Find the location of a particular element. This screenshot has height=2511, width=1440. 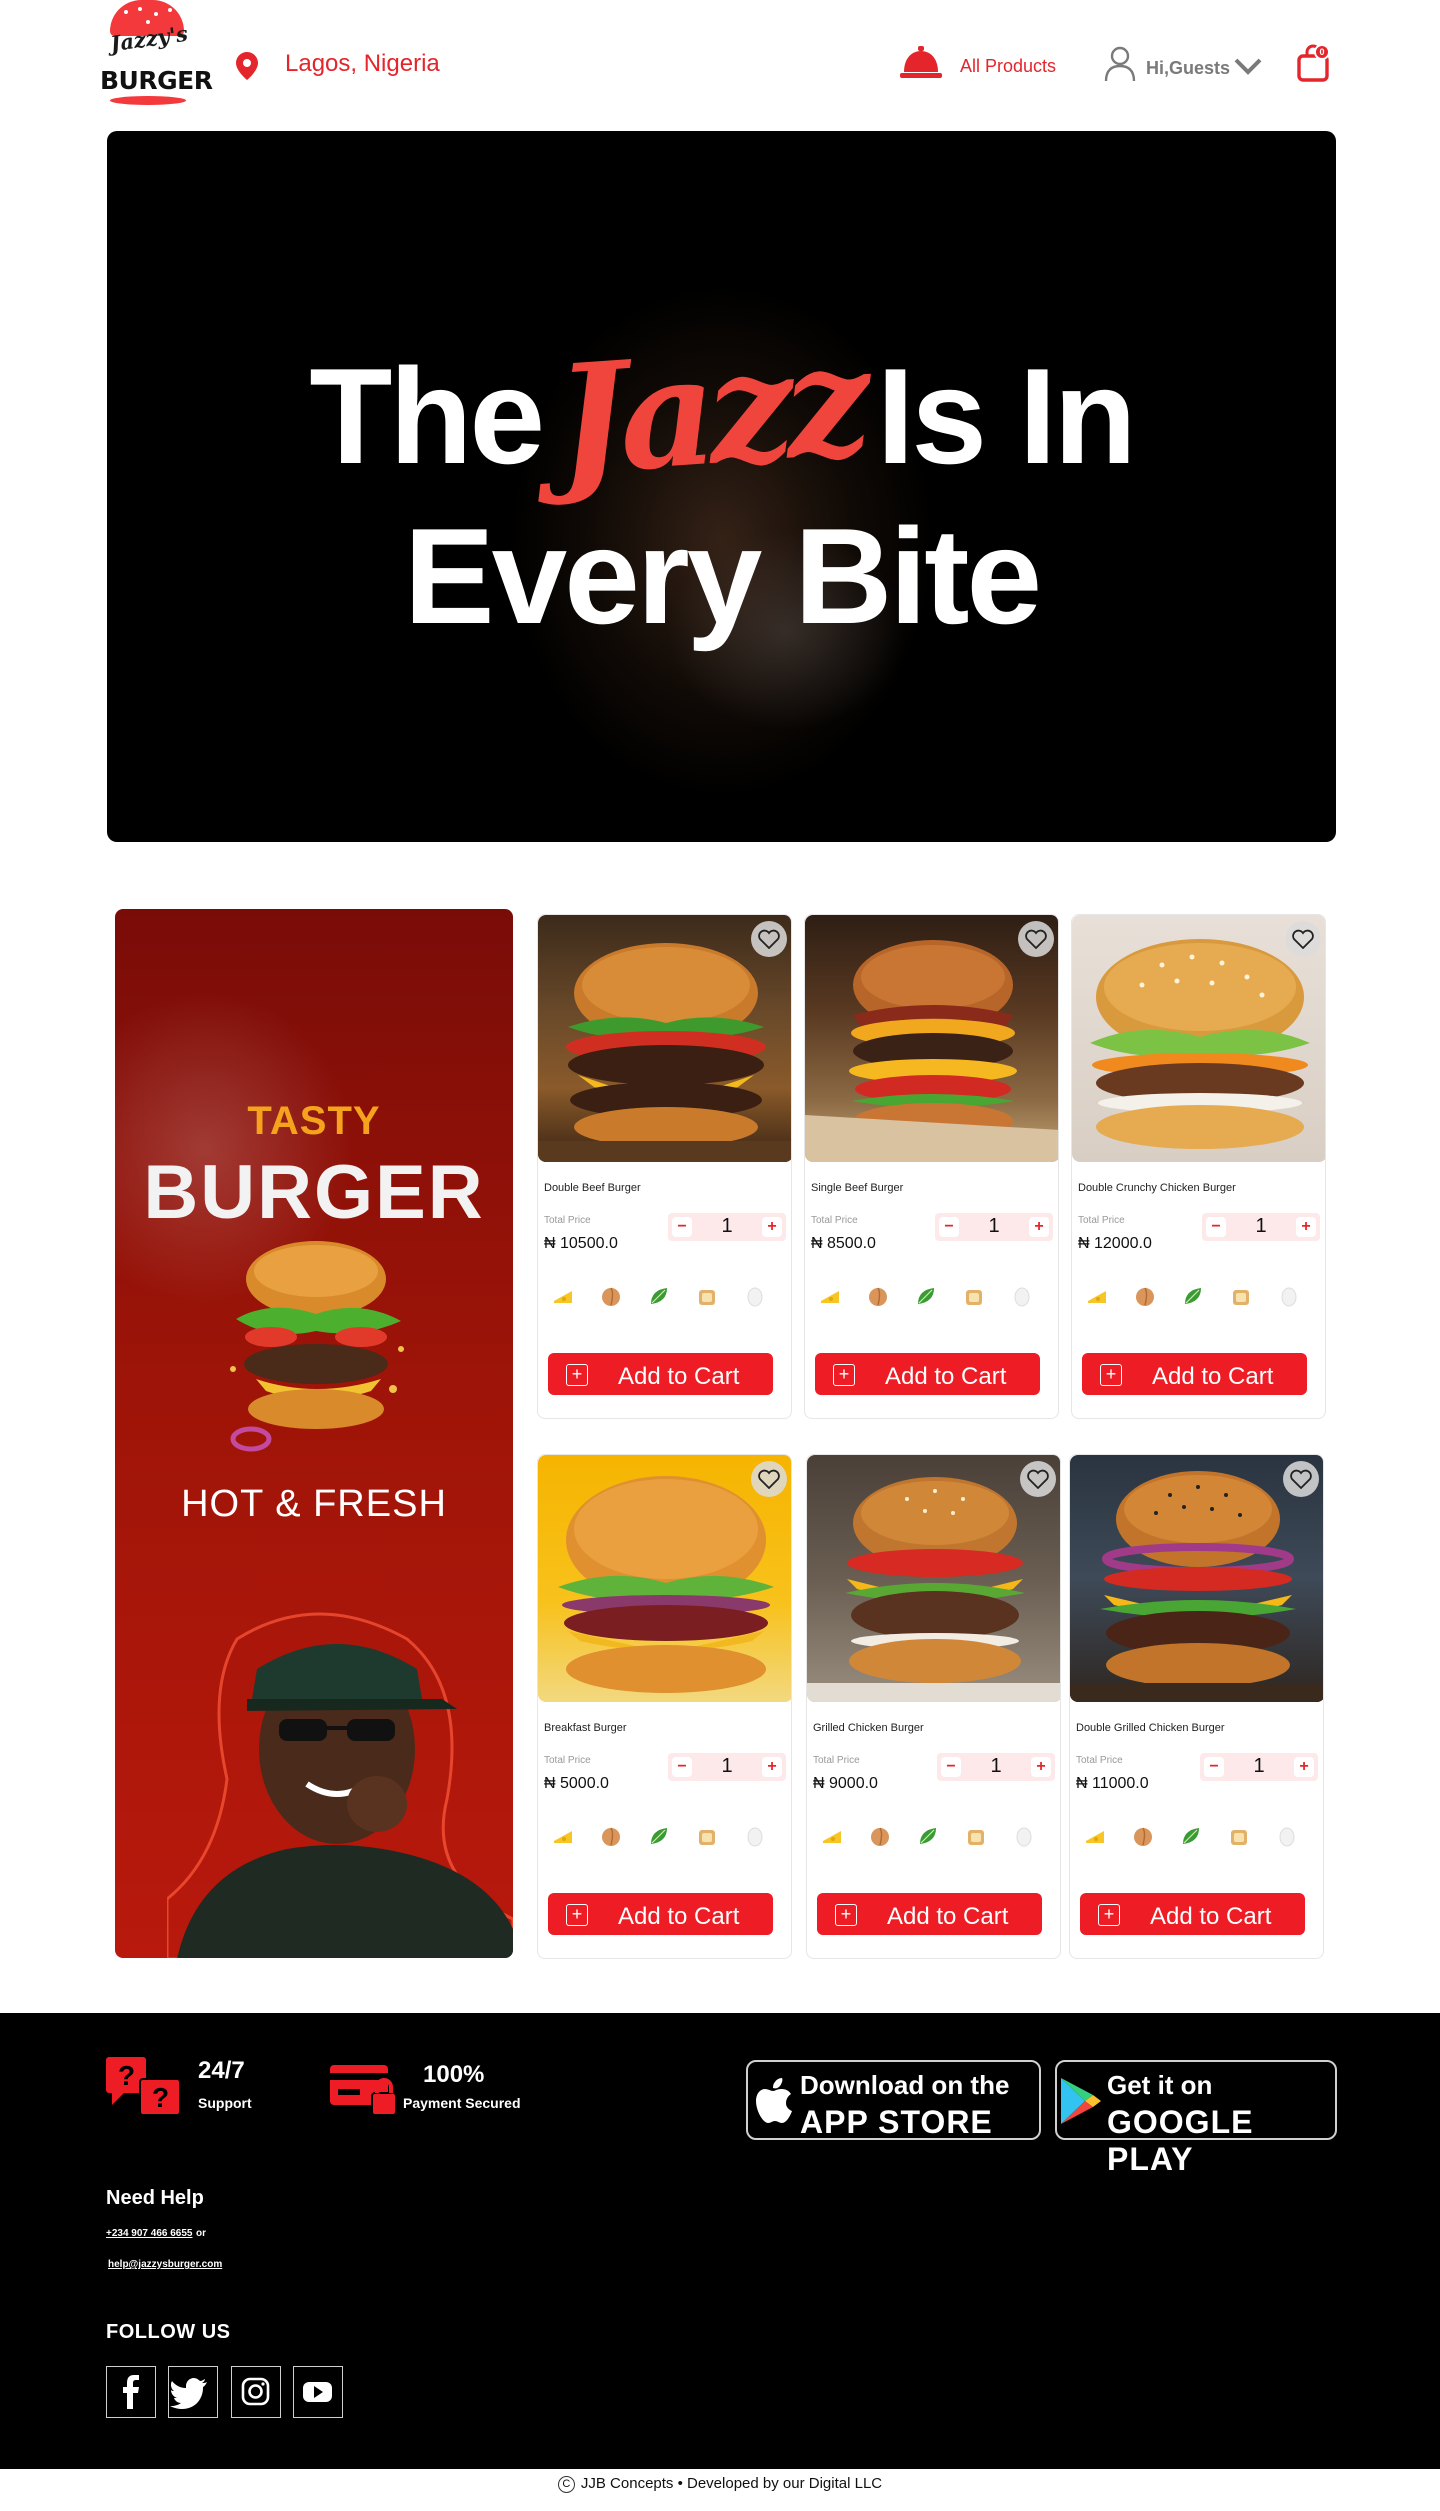

twitter-icon is located at coordinates (188, 2393).